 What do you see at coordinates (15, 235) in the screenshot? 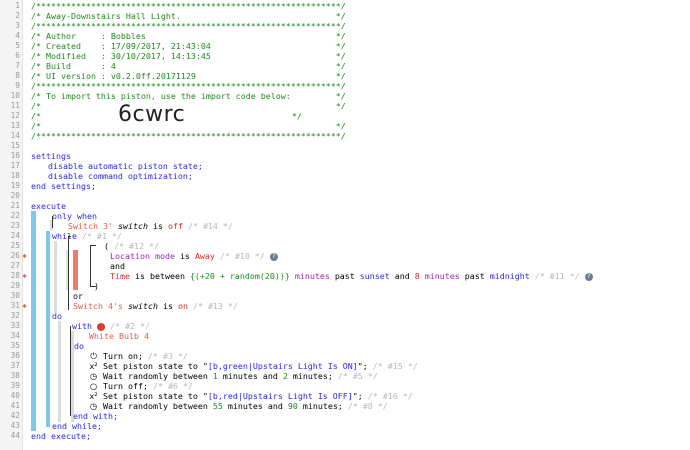
I see `line-number: 24` at bounding box center [15, 235].